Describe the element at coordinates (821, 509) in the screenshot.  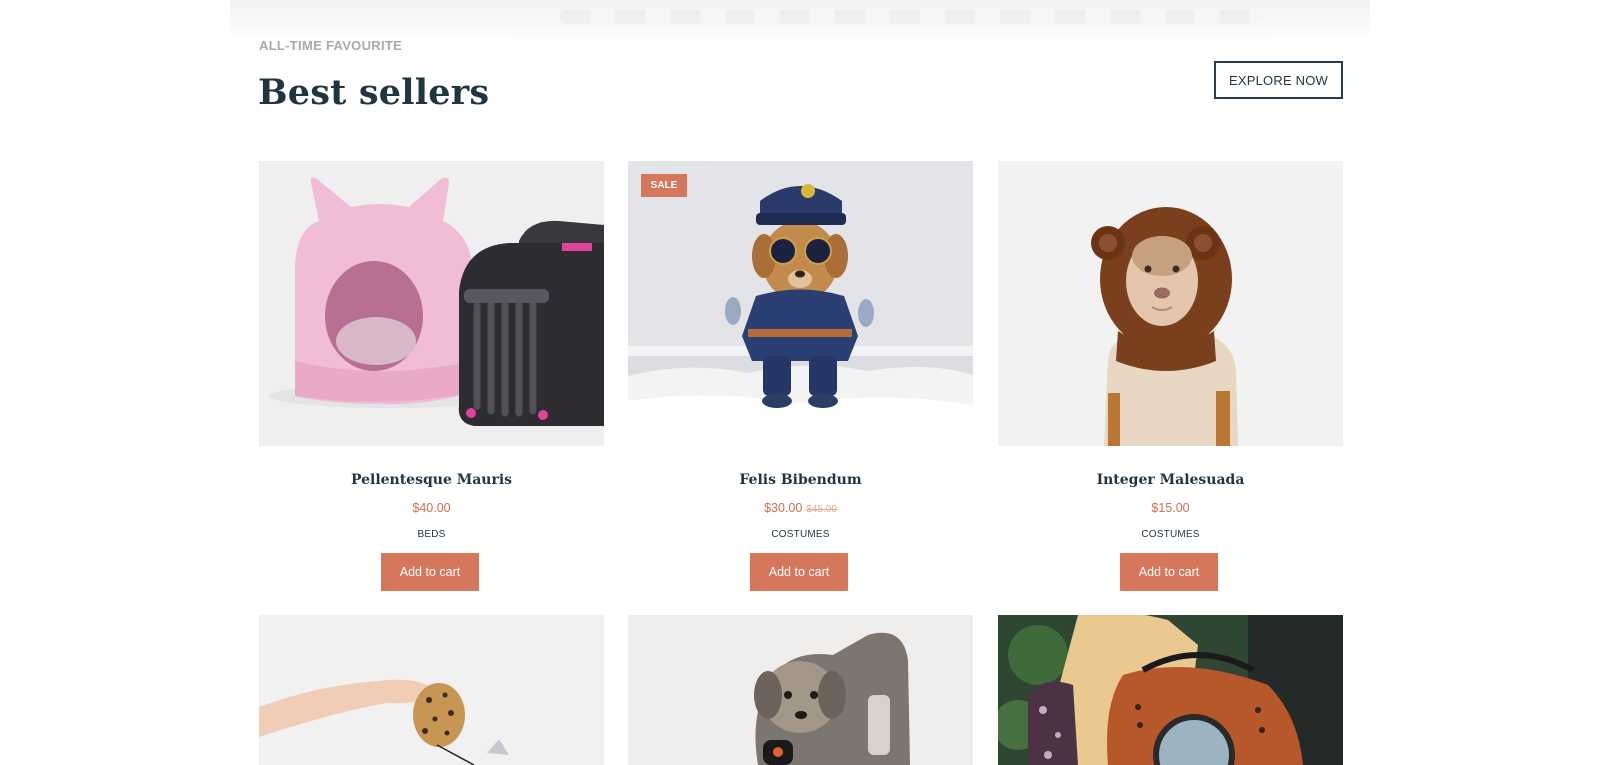
I see `old-price: $45.00` at that location.